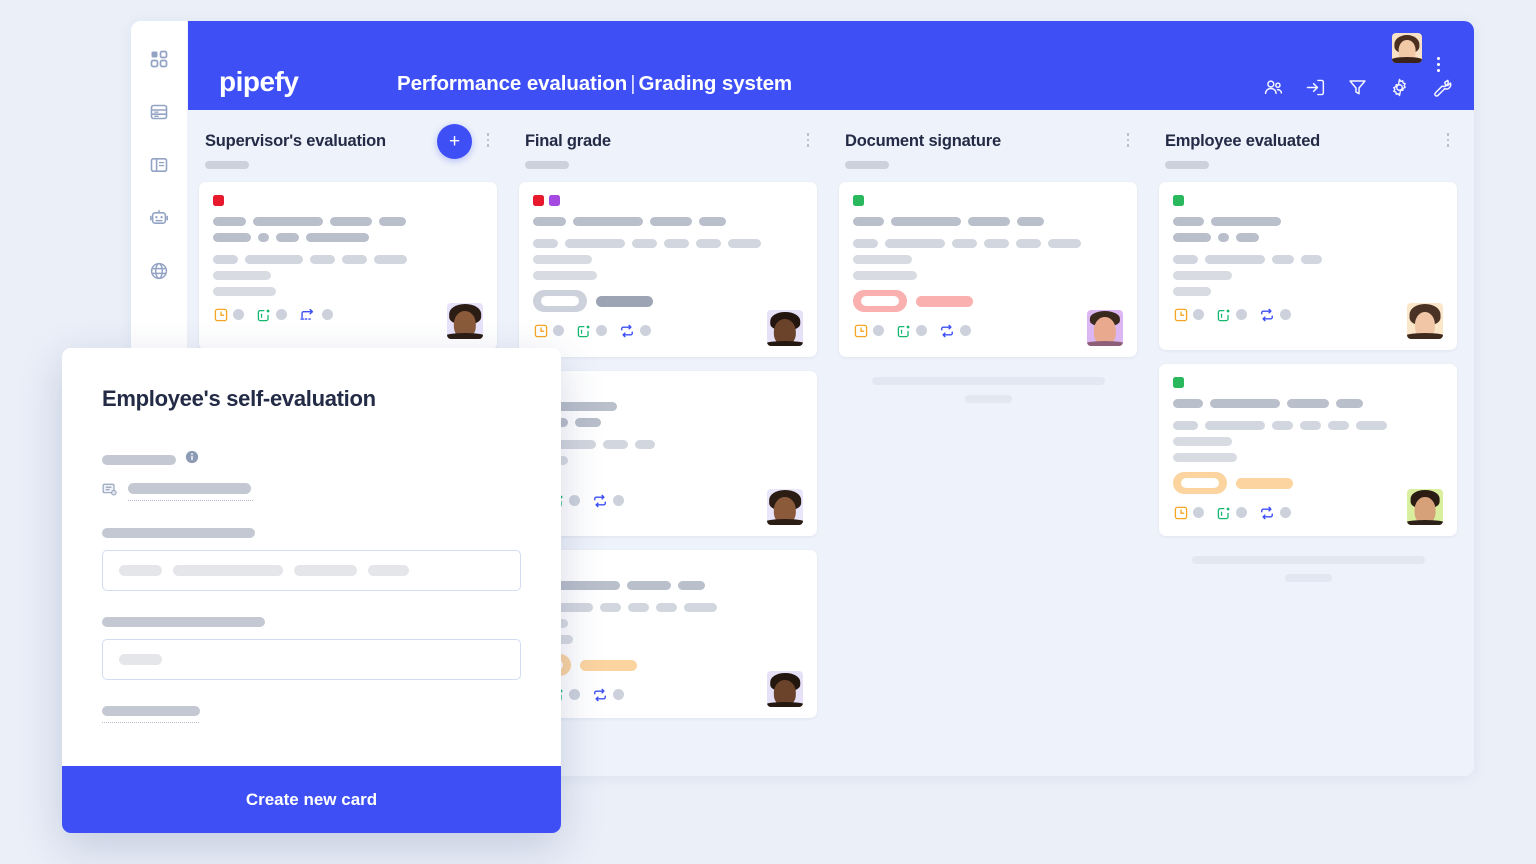 This screenshot has width=1536, height=864. What do you see at coordinates (311, 714) in the screenshot?
I see `form-field-select` at bounding box center [311, 714].